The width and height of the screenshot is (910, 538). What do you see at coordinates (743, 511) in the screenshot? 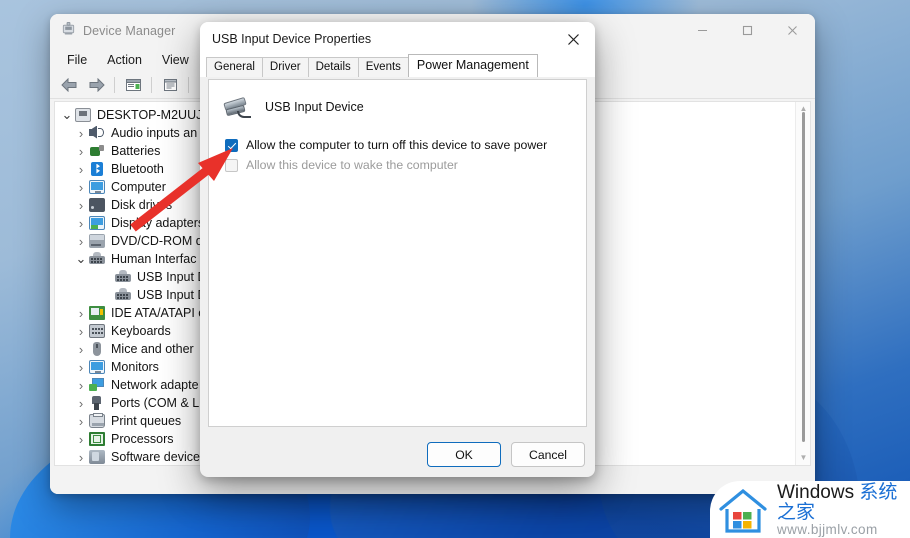
I see `windows-house-logo` at bounding box center [743, 511].